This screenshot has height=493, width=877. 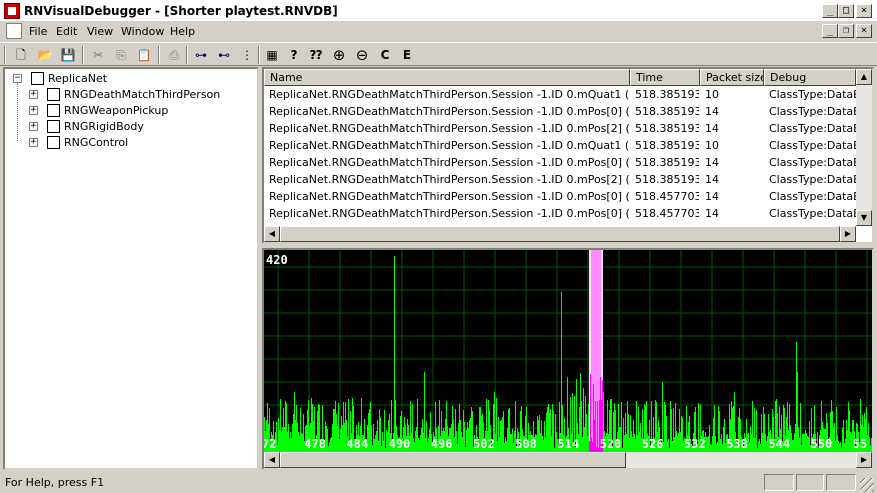 What do you see at coordinates (867, 485) in the screenshot?
I see `resize-grip-icon` at bounding box center [867, 485].